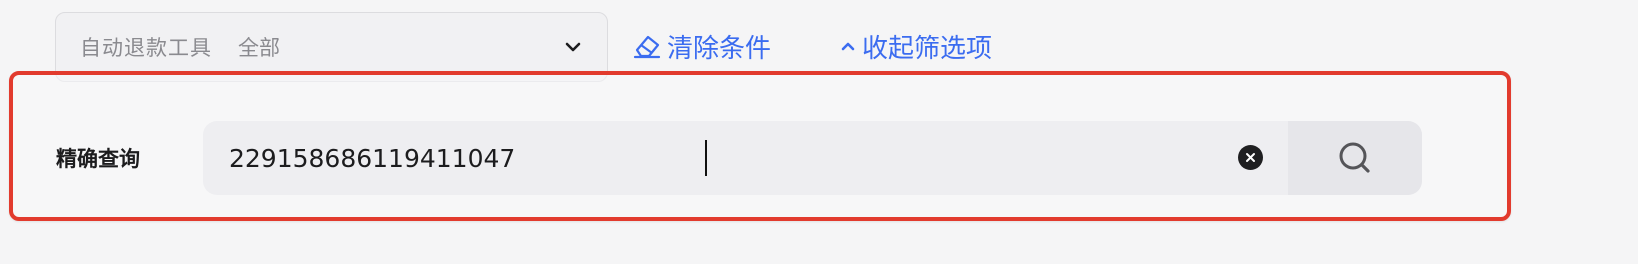 This screenshot has height=264, width=1638. Describe the element at coordinates (146, 48) in the screenshot. I see `select-label: 自动退款工具` at that location.